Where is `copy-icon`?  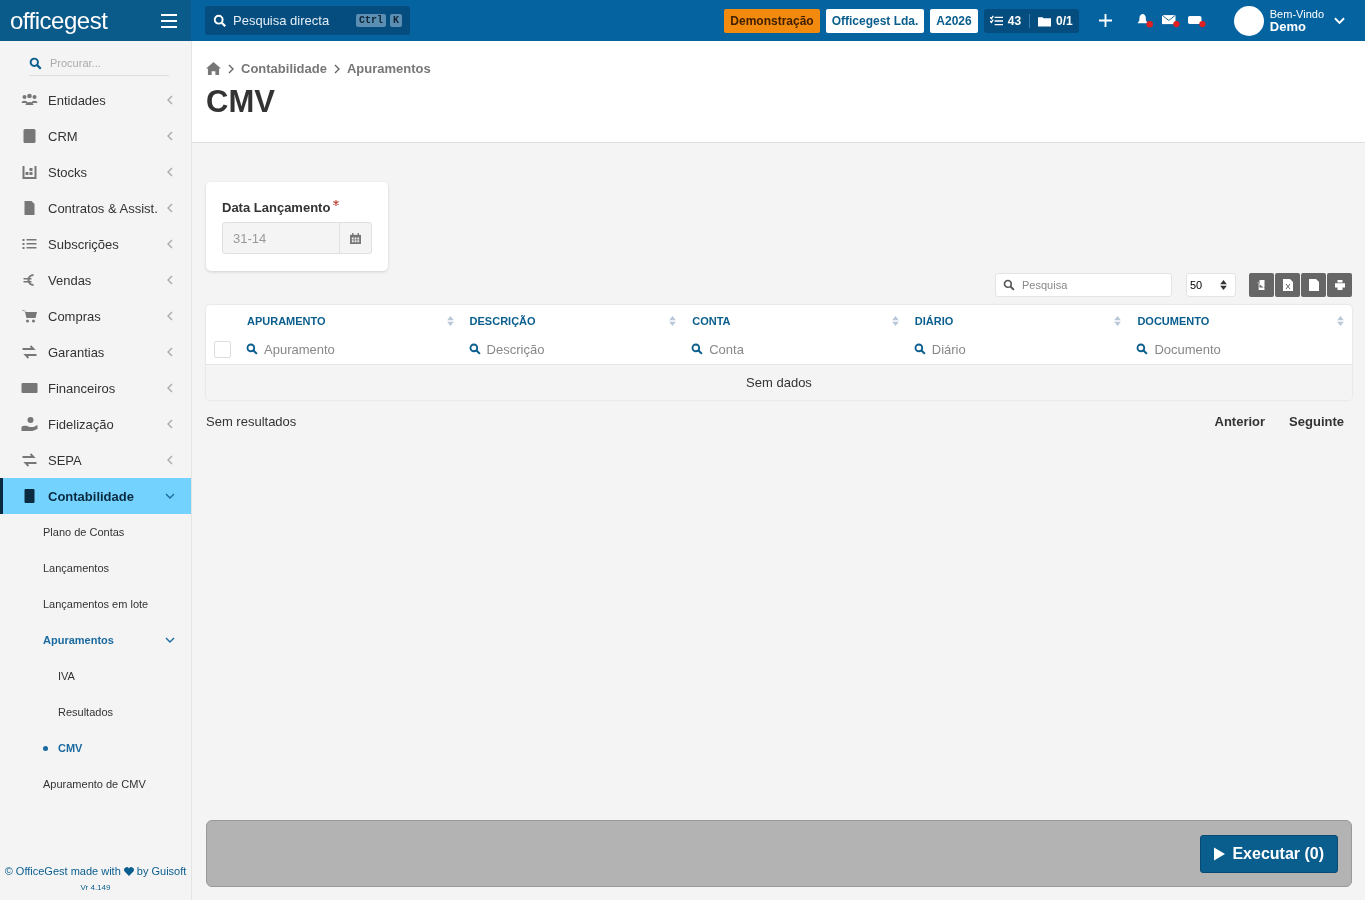
copy-icon is located at coordinates (1261, 284).